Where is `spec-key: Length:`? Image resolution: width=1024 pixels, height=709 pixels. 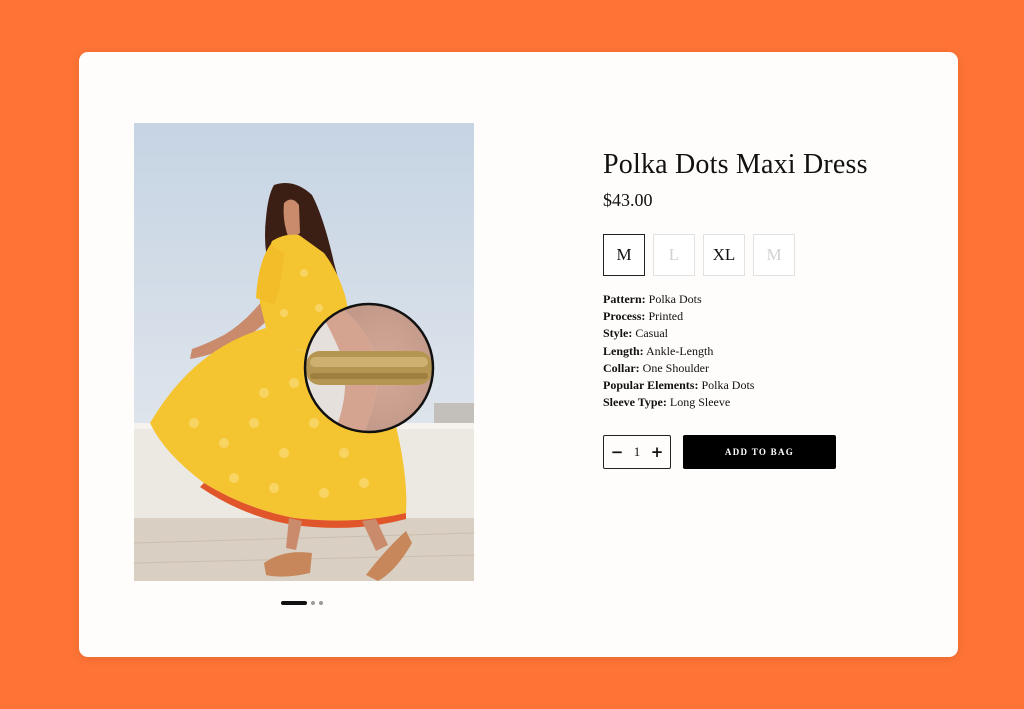 spec-key: Length: is located at coordinates (623, 350).